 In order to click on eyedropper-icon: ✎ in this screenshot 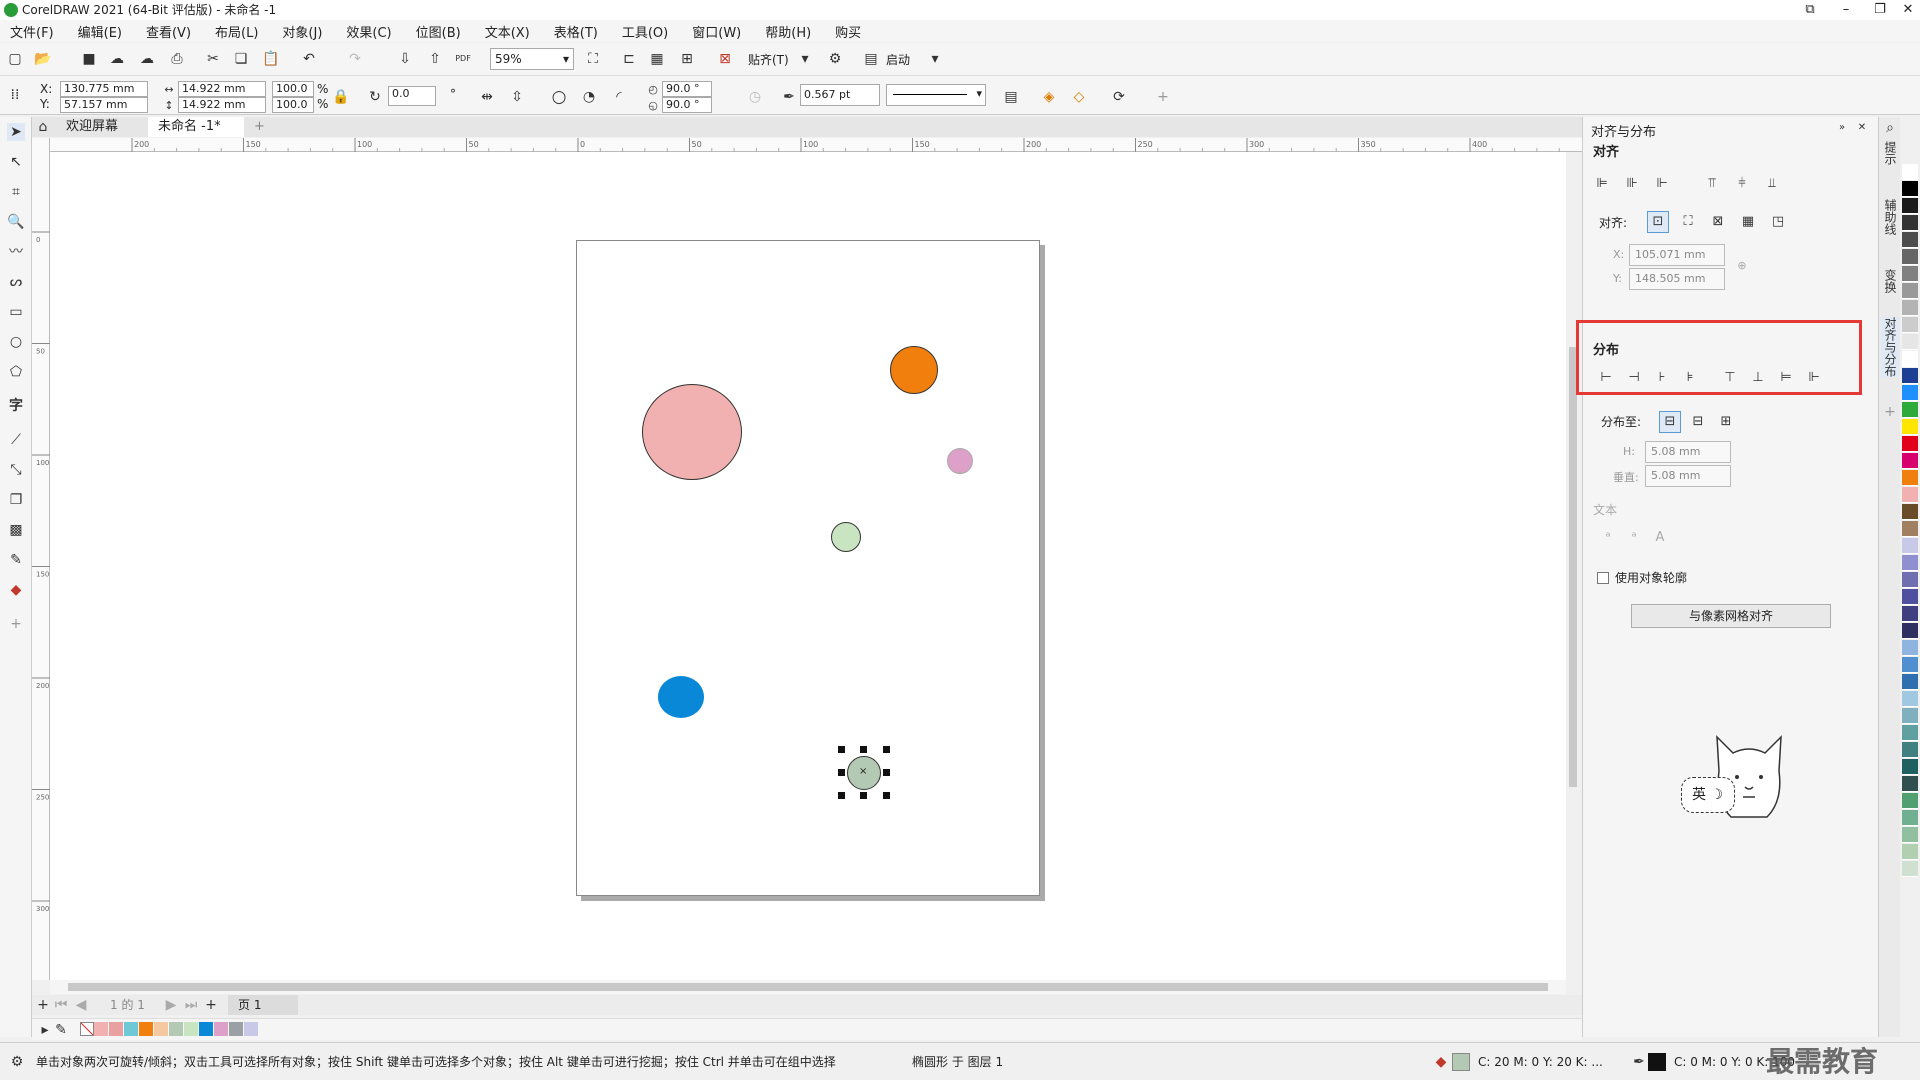, I will do `click(61, 1030)`.